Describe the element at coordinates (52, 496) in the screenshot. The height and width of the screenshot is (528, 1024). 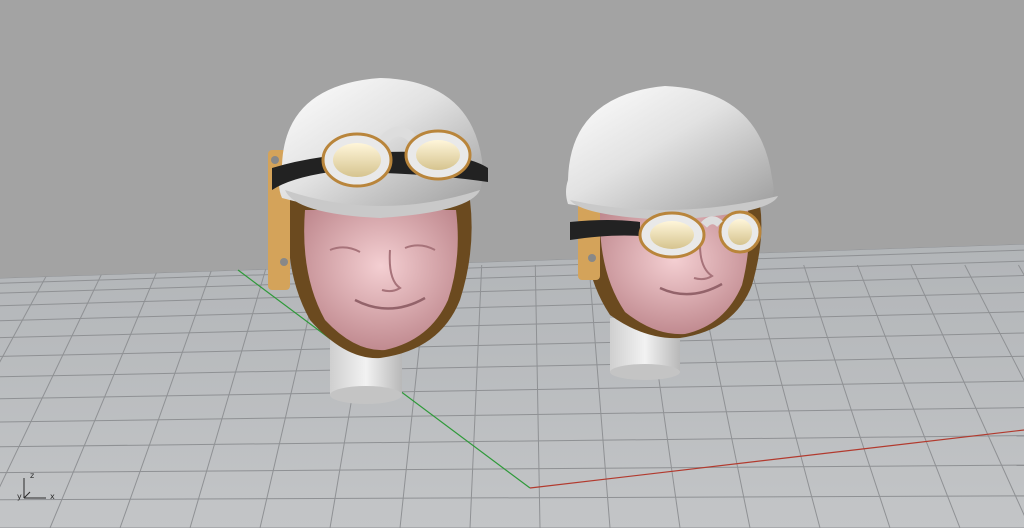
I see `gizmo-x-label: x` at that location.